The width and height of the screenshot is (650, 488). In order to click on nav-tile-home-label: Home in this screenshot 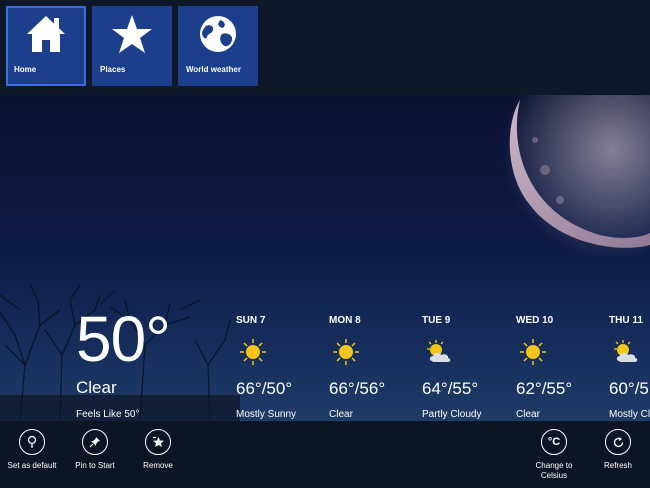, I will do `click(25, 69)`.